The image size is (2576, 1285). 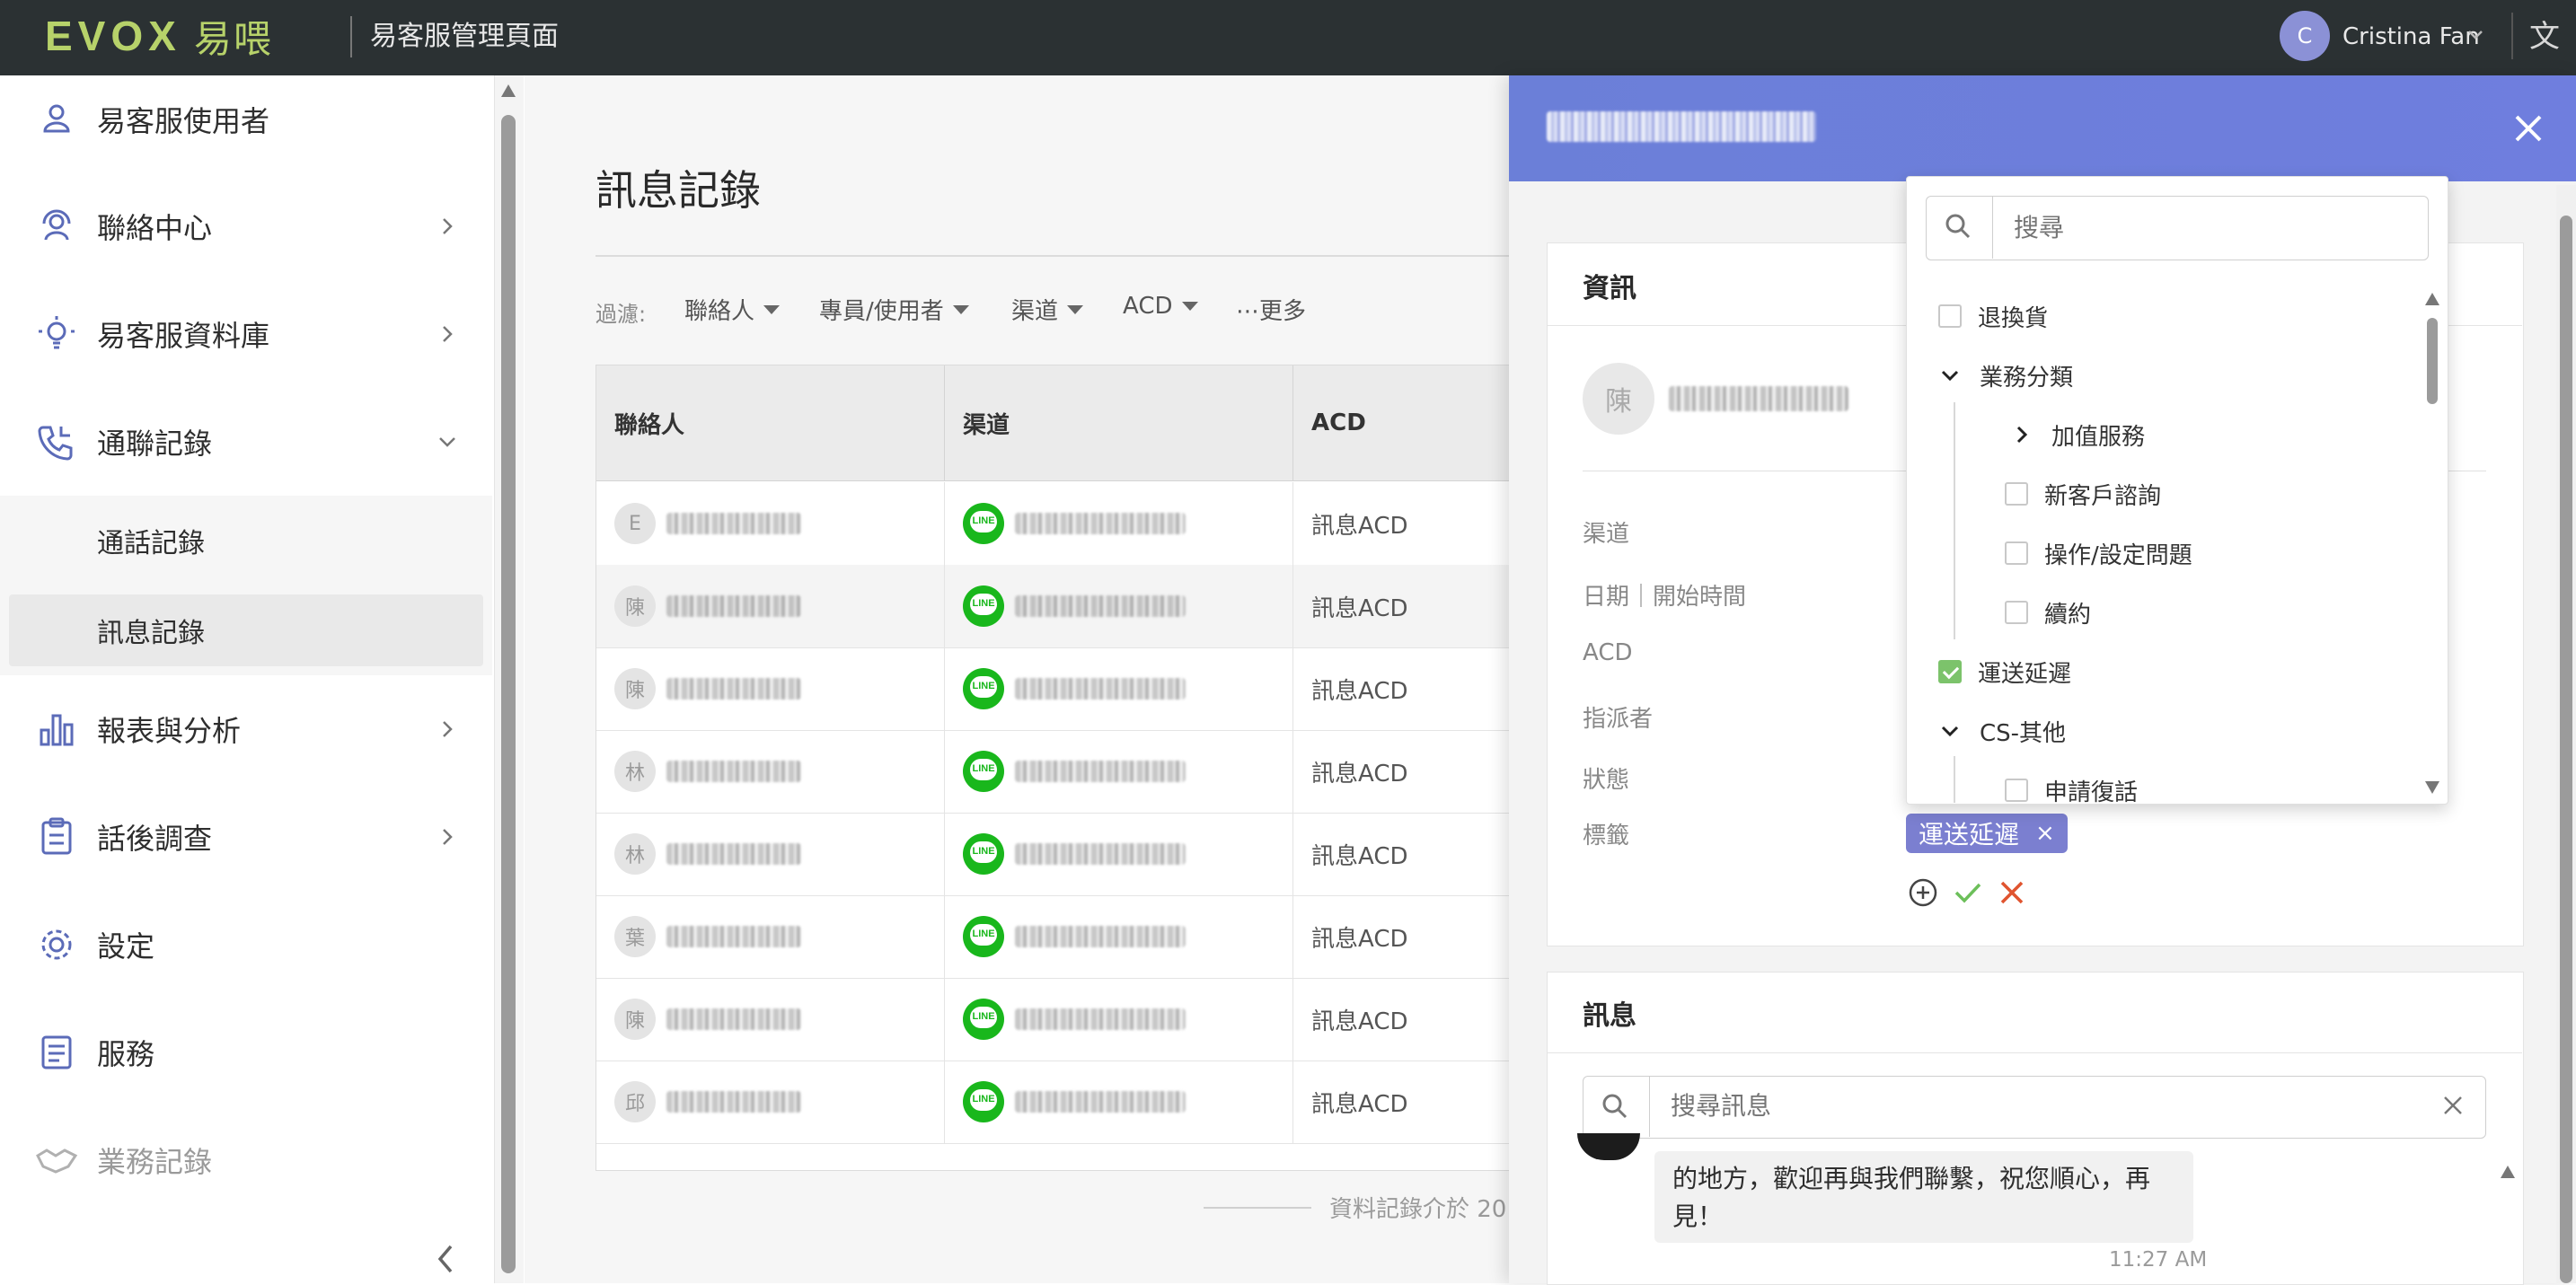 I want to click on tree-node: 續約, so click(x=2048, y=612).